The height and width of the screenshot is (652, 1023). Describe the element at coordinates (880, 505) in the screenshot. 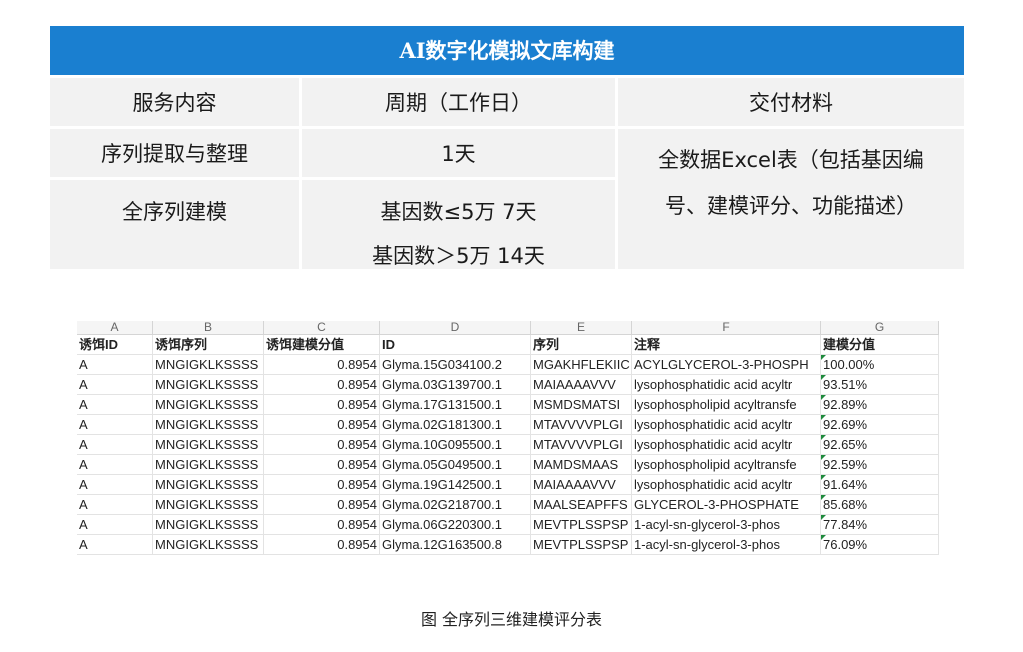

I see `table-cell: 85.68%` at that location.